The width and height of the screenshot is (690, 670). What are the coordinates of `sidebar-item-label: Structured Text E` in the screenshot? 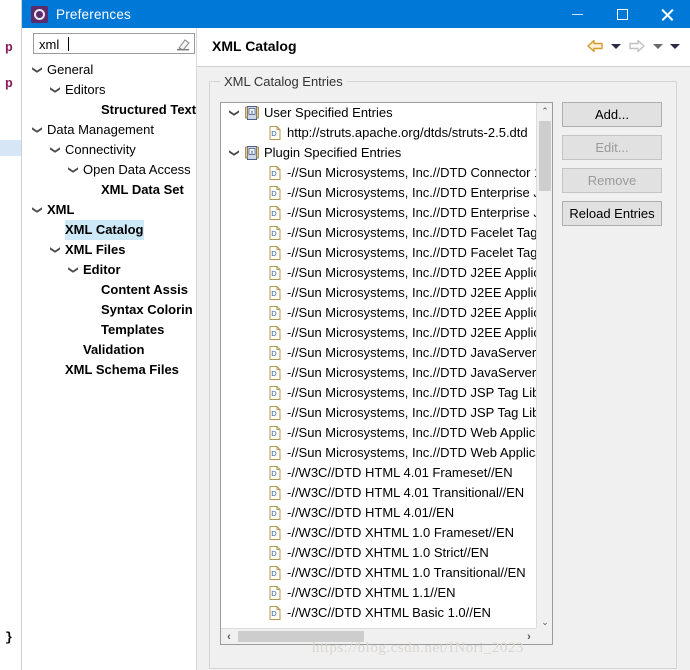 It's located at (148, 109).